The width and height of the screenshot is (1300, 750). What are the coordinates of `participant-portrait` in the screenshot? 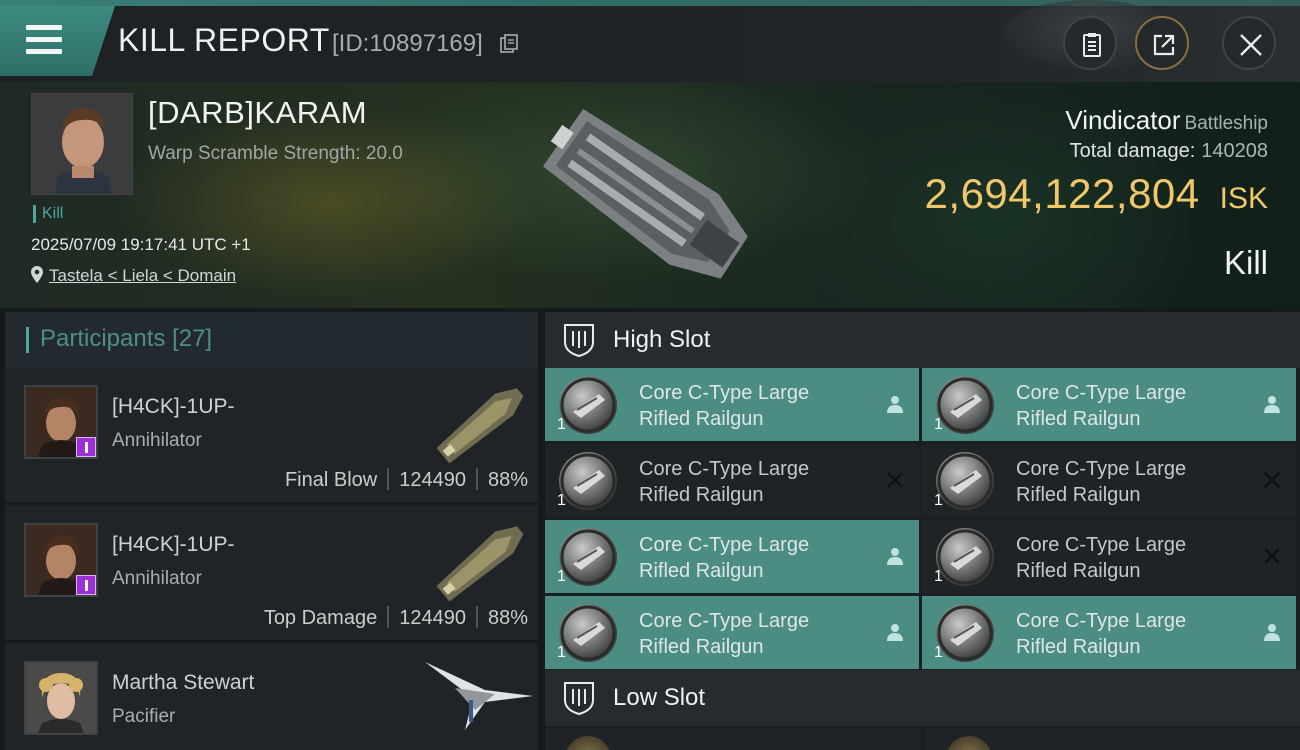 It's located at (61, 698).